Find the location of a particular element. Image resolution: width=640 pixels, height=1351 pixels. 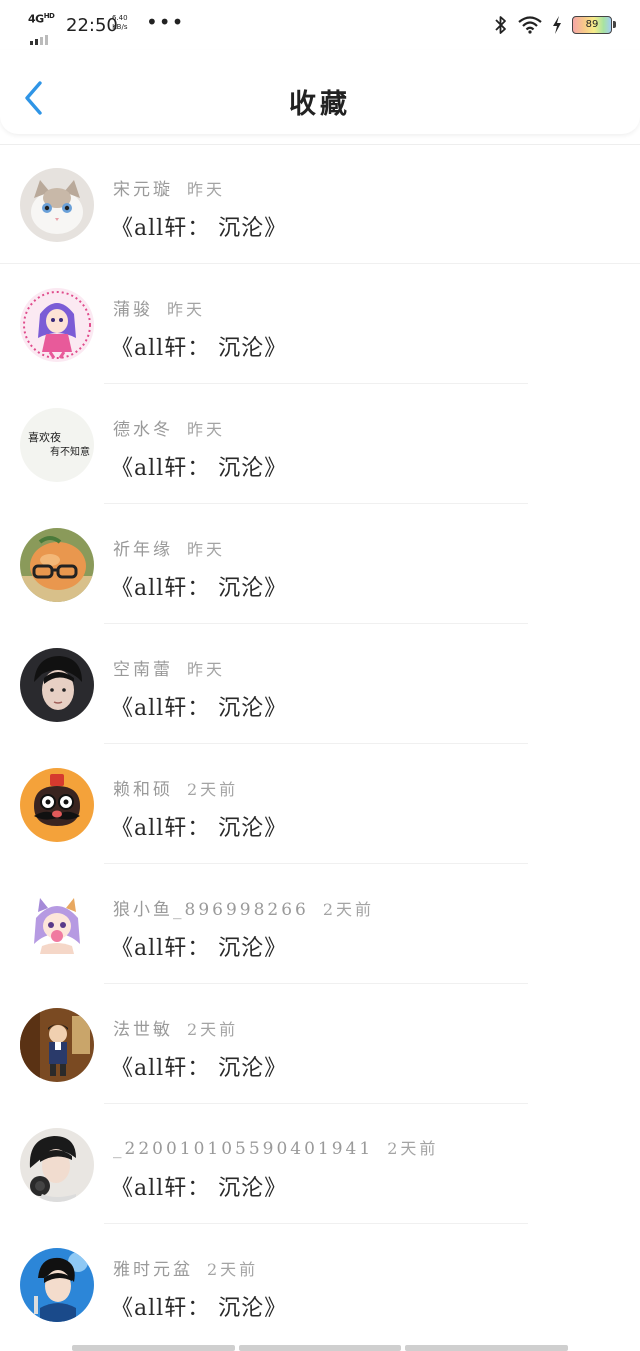

list-item: 空南蕾 昨天 《all轩： 沉沦》 is located at coordinates (320, 684).